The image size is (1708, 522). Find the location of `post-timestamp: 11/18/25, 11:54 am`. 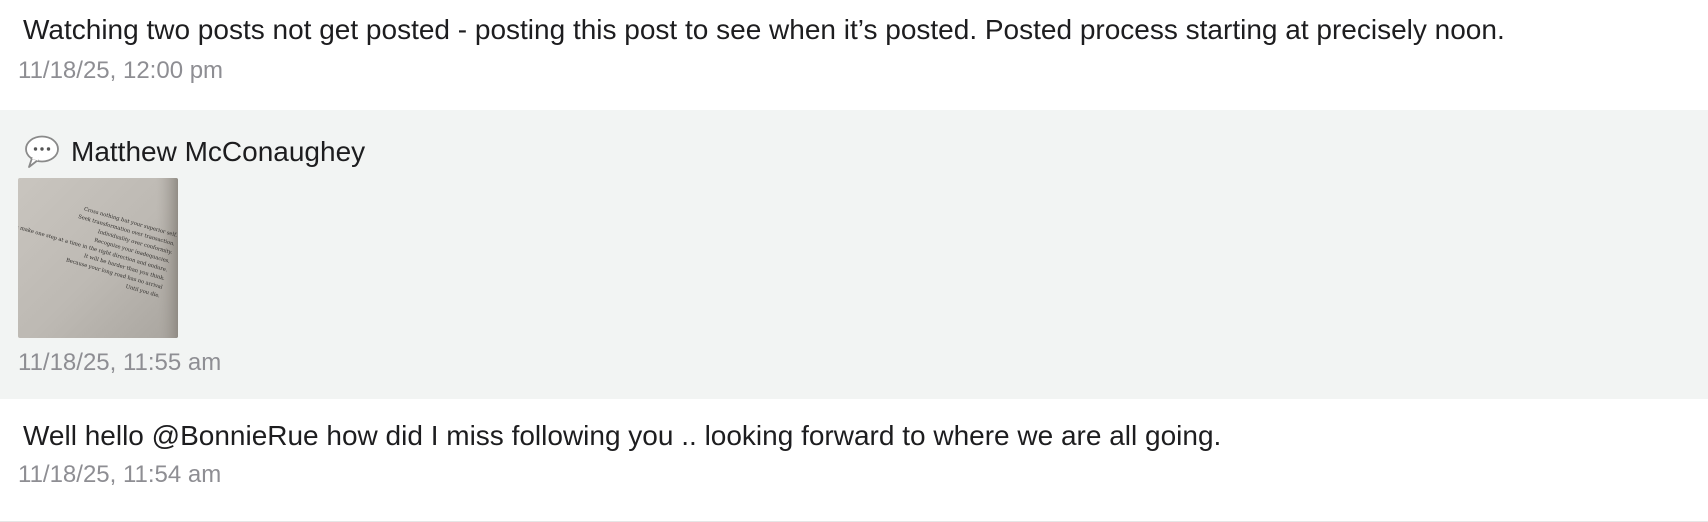

post-timestamp: 11/18/25, 11:54 am is located at coordinates (854, 475).